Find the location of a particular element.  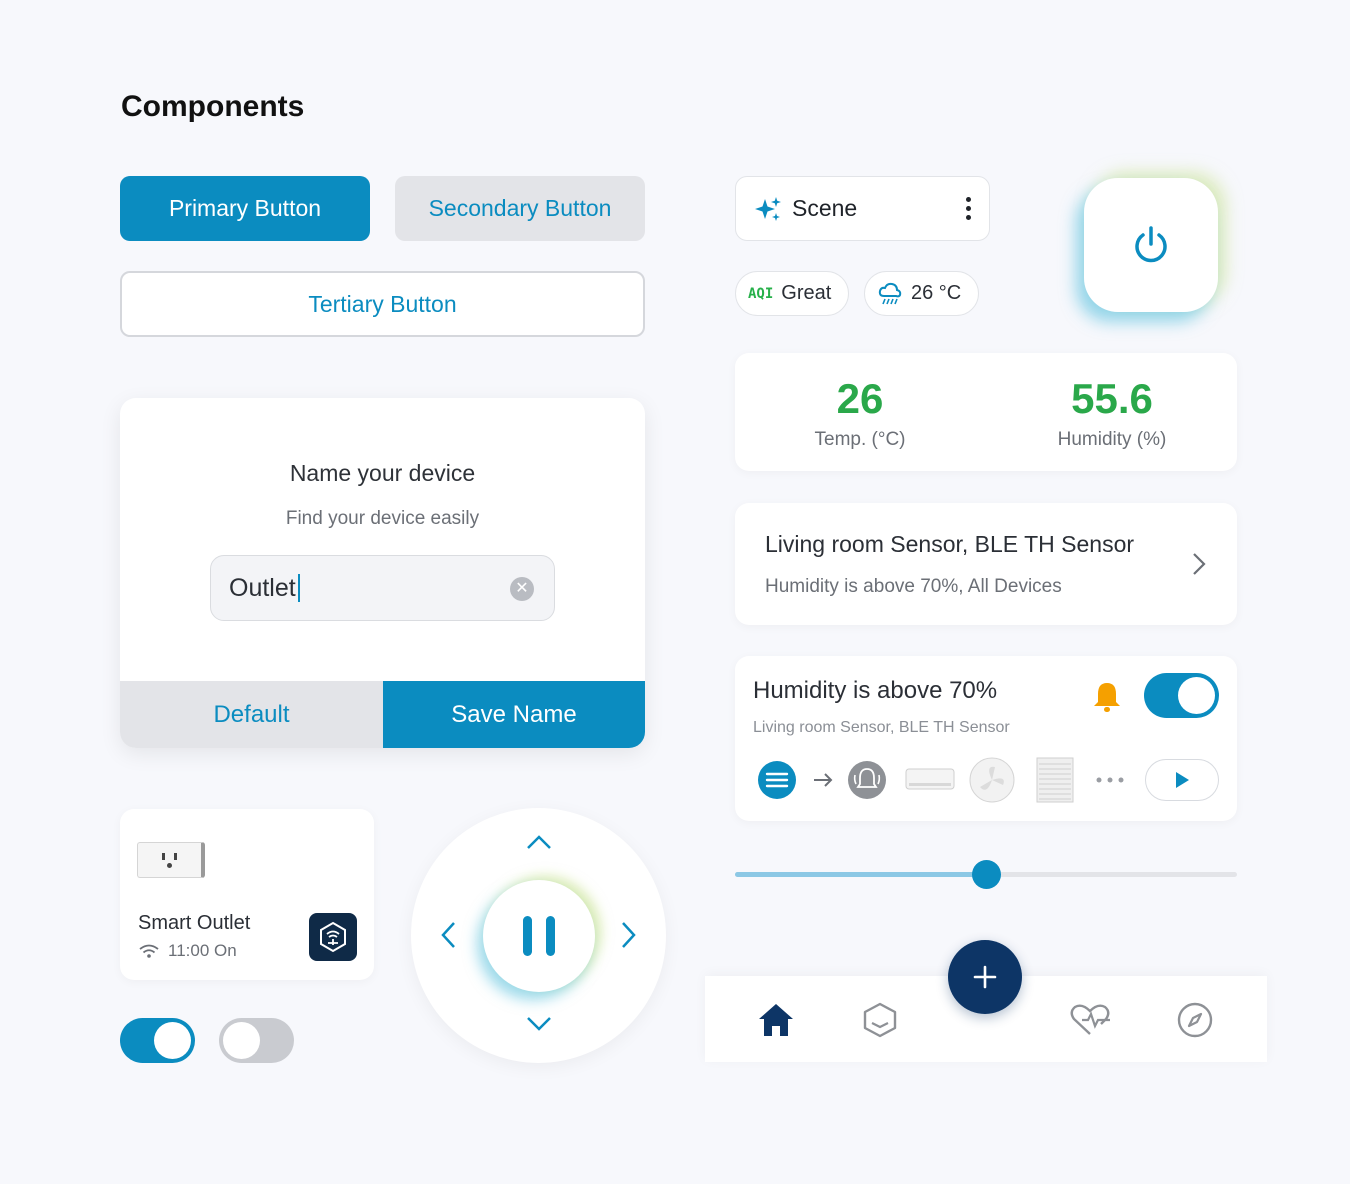

save-name-button: Save Name is located at coordinates (514, 714).